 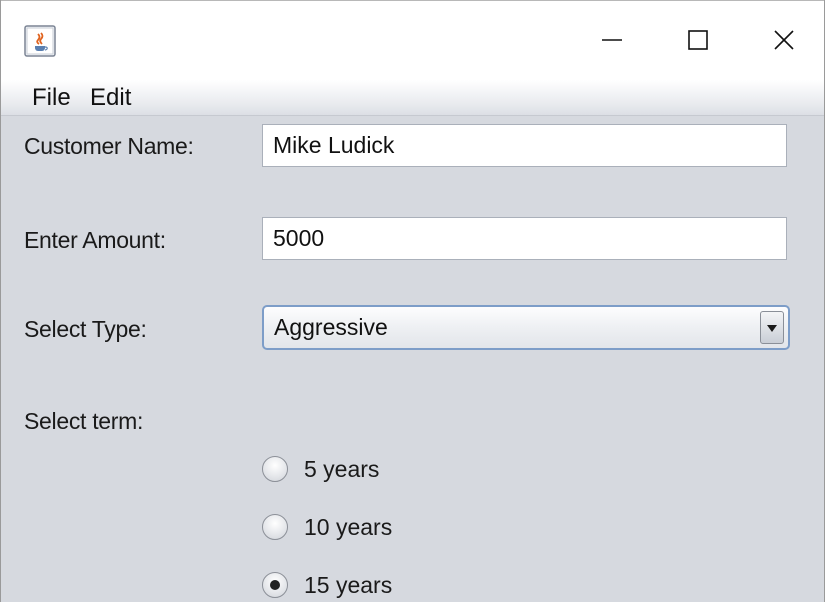 What do you see at coordinates (412, 40) in the screenshot?
I see `title-bar` at bounding box center [412, 40].